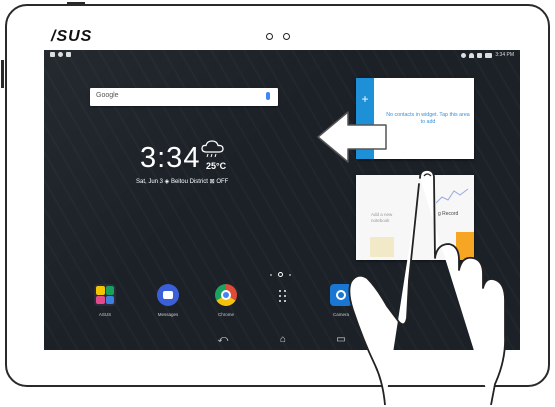 This screenshot has width=555, height=407. I want to click on sim-icon, so click(480, 55).